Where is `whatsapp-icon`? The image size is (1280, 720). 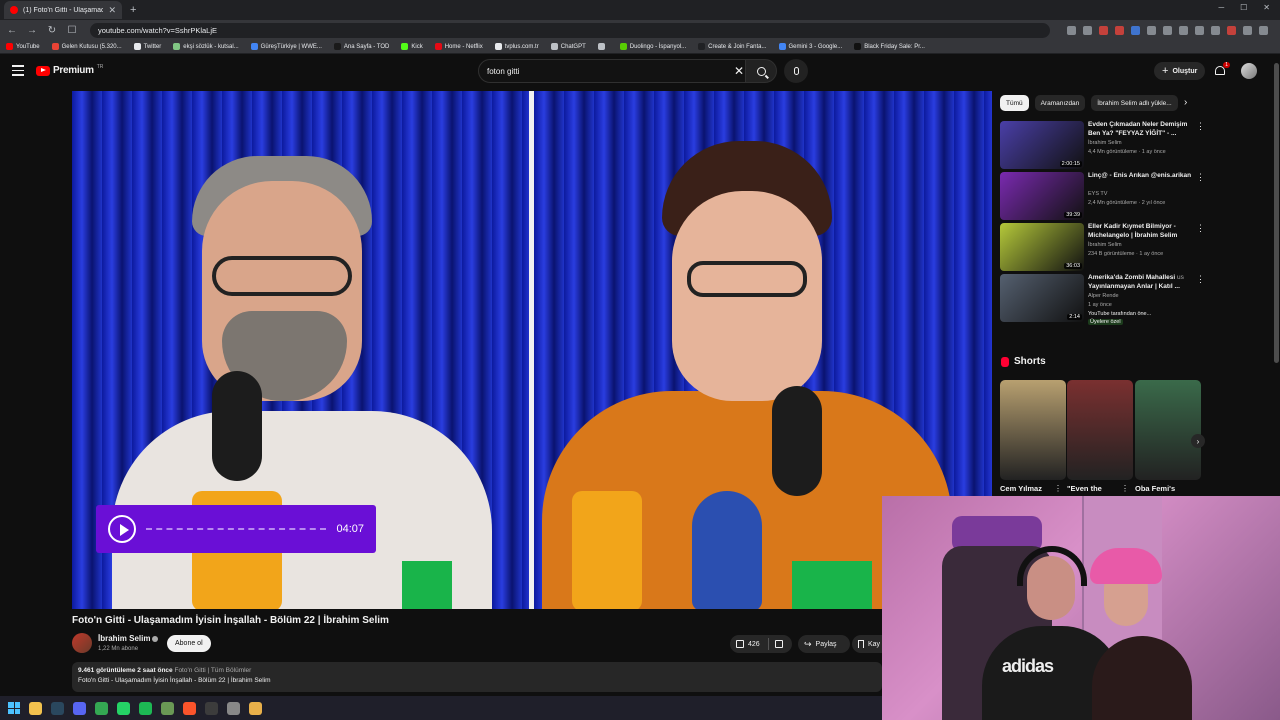
whatsapp-icon is located at coordinates (123, 708).